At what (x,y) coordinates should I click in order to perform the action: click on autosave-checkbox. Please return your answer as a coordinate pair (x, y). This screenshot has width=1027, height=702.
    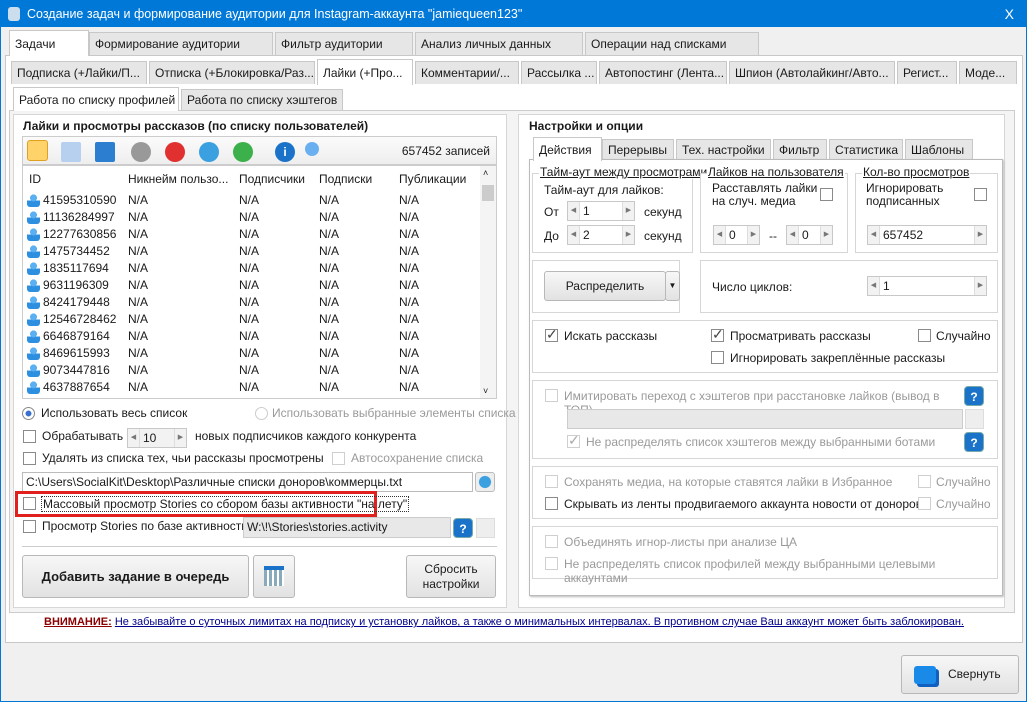
    Looking at the image, I should click on (338, 458).